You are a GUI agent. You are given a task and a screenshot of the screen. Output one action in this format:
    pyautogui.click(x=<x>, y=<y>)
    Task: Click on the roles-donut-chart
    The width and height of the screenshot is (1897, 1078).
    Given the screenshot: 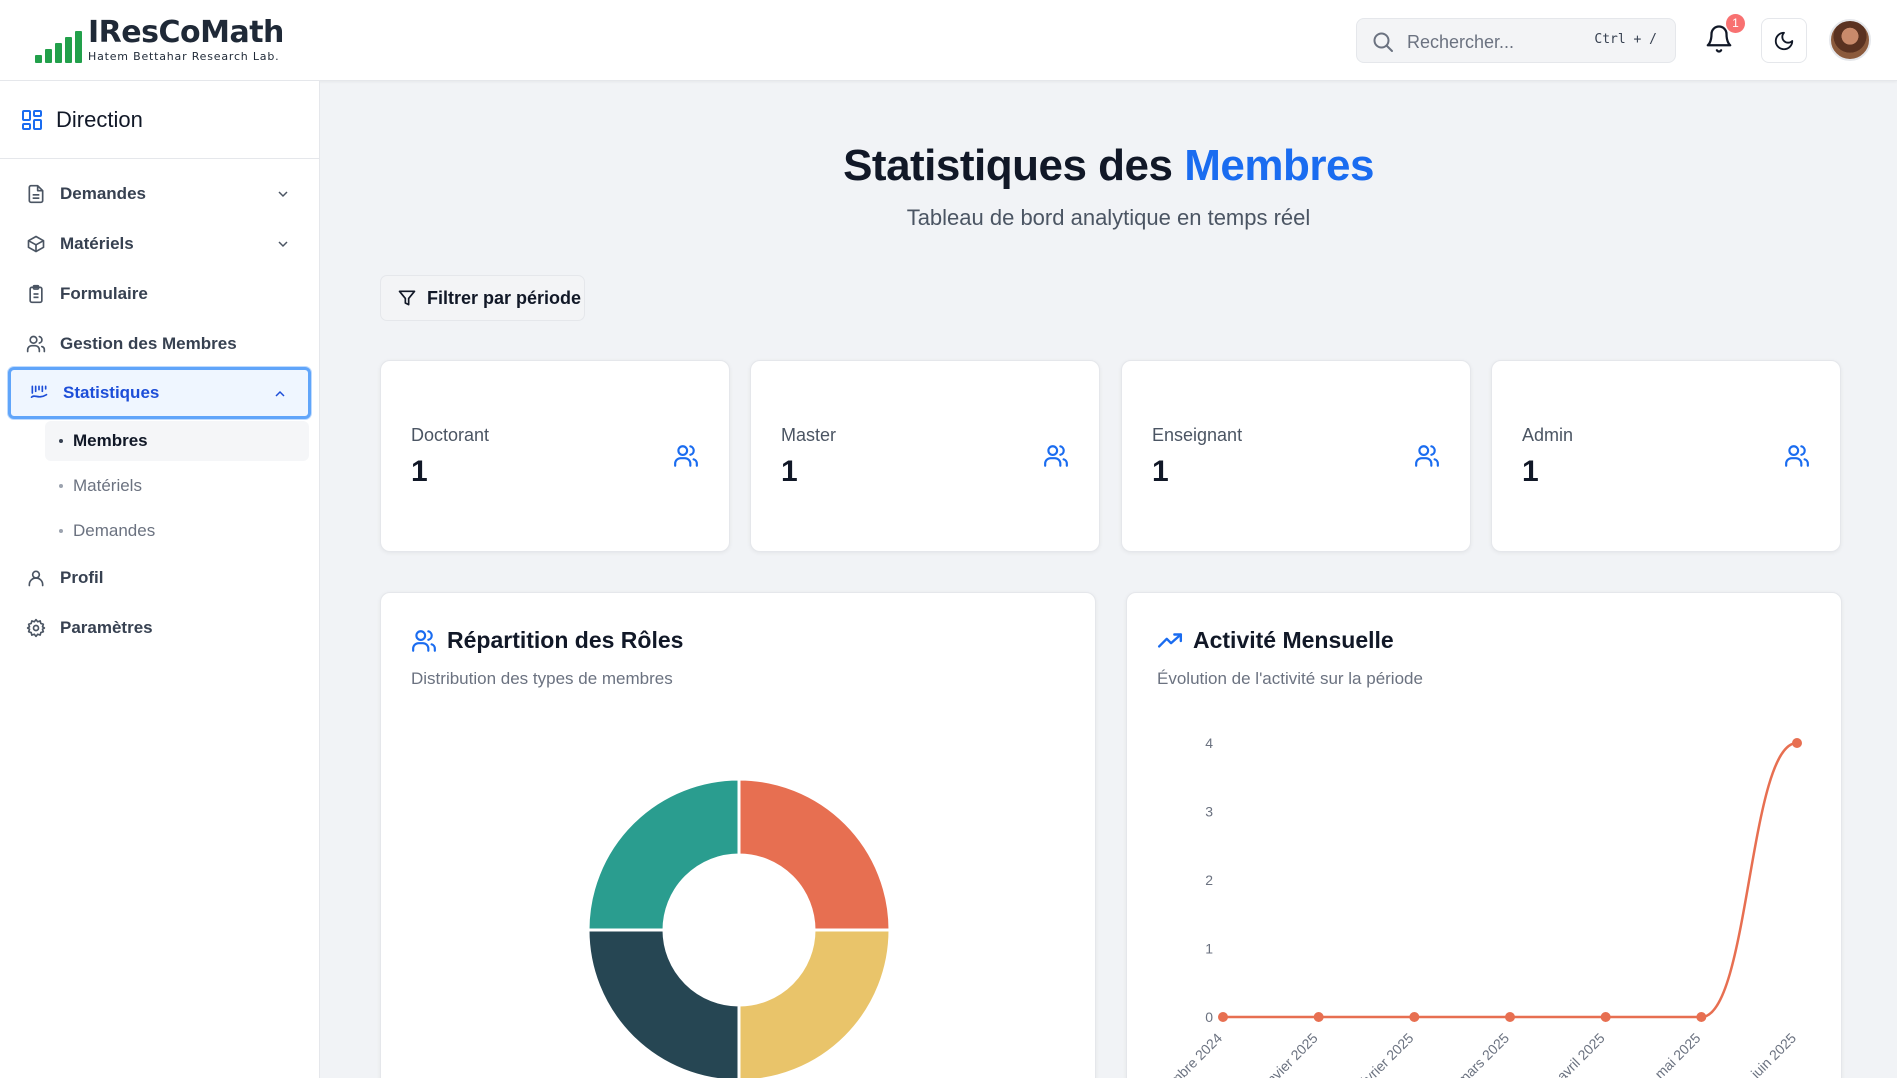 What is the action you would take?
    pyautogui.click(x=739, y=927)
    